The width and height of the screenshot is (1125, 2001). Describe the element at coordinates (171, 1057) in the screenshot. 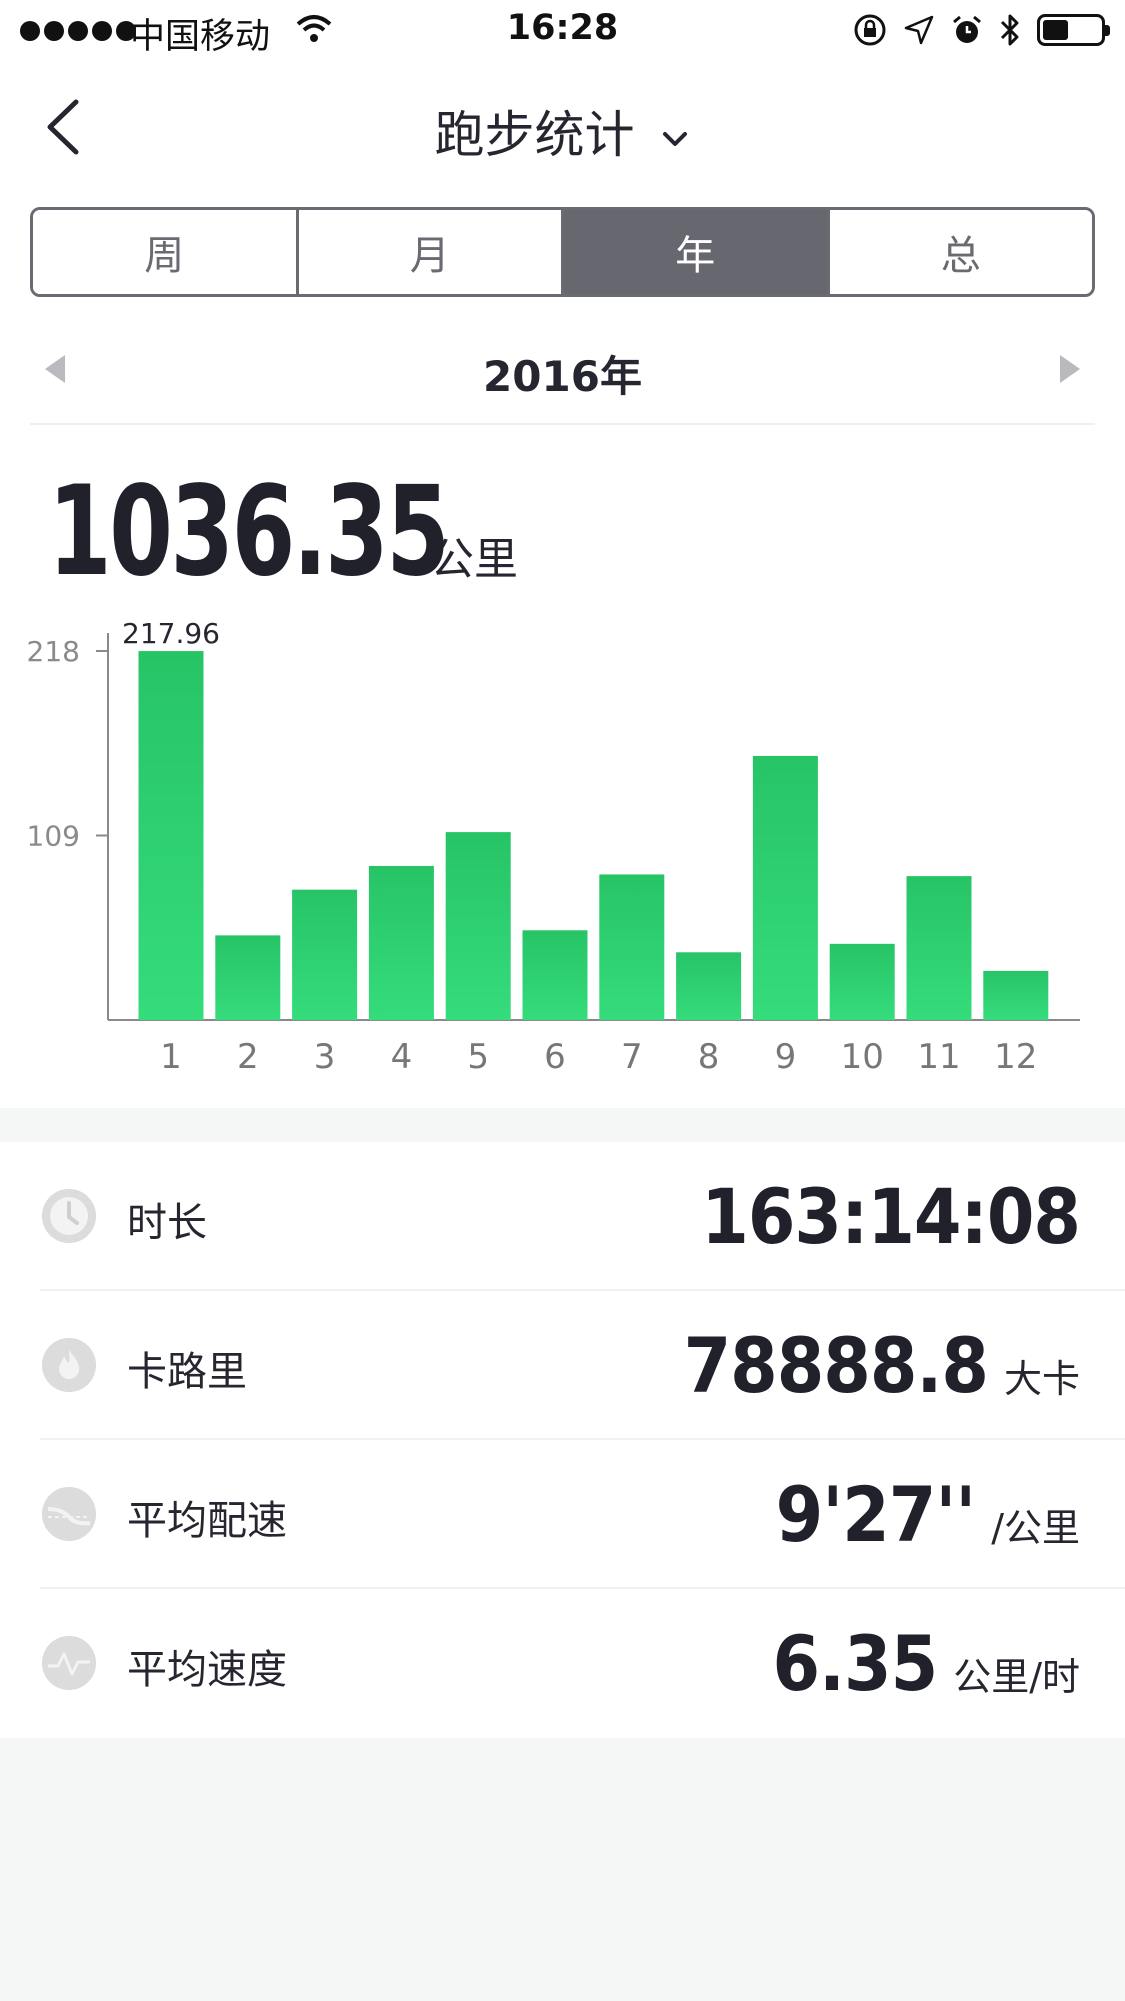

I see `x-tick-label: 1` at that location.